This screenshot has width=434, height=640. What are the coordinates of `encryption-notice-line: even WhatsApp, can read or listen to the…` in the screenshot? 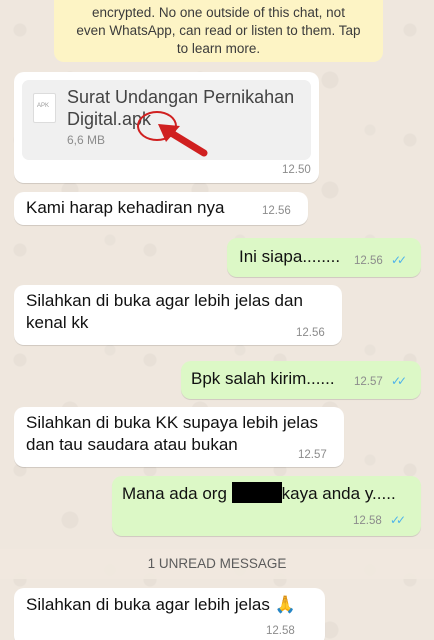 It's located at (218, 30).